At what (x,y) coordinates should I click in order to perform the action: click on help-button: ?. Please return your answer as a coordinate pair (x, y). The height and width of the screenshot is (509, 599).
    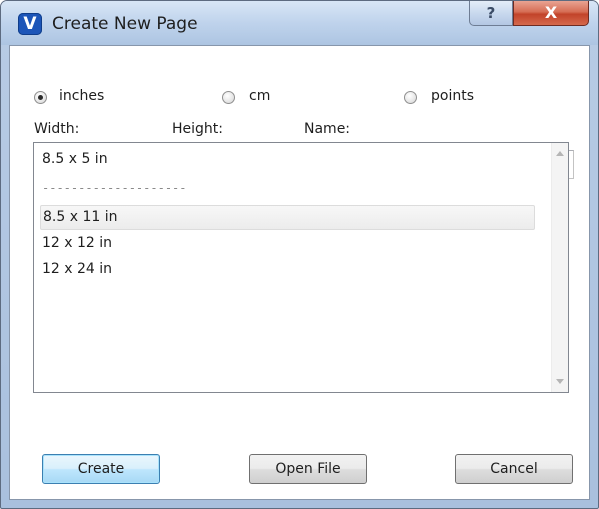
    Looking at the image, I should click on (491, 13).